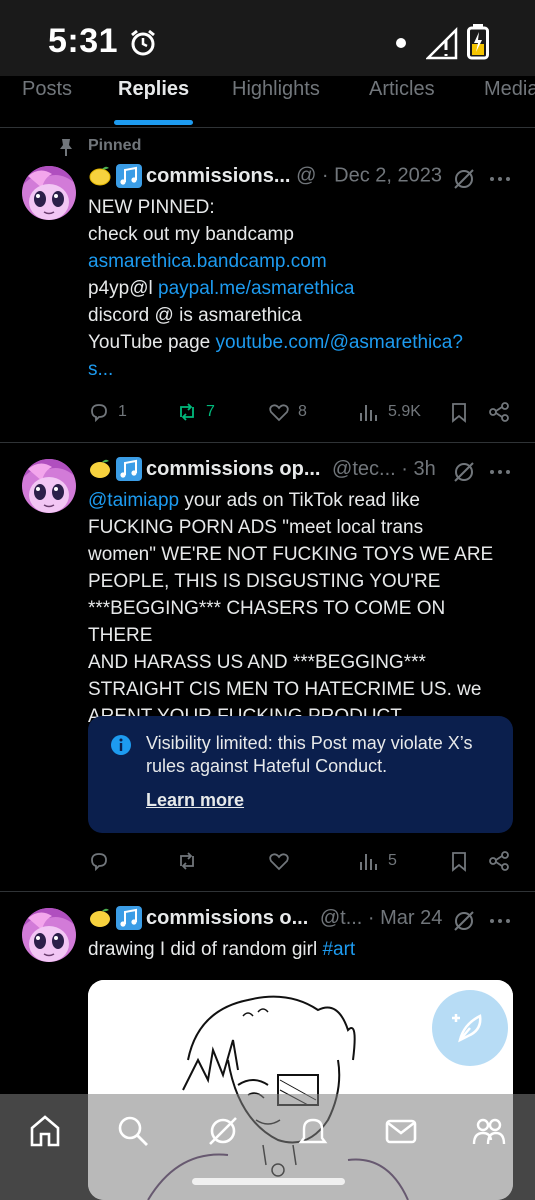 Image resolution: width=535 pixels, height=1200 pixels. I want to click on notification-dot, so click(401, 43).